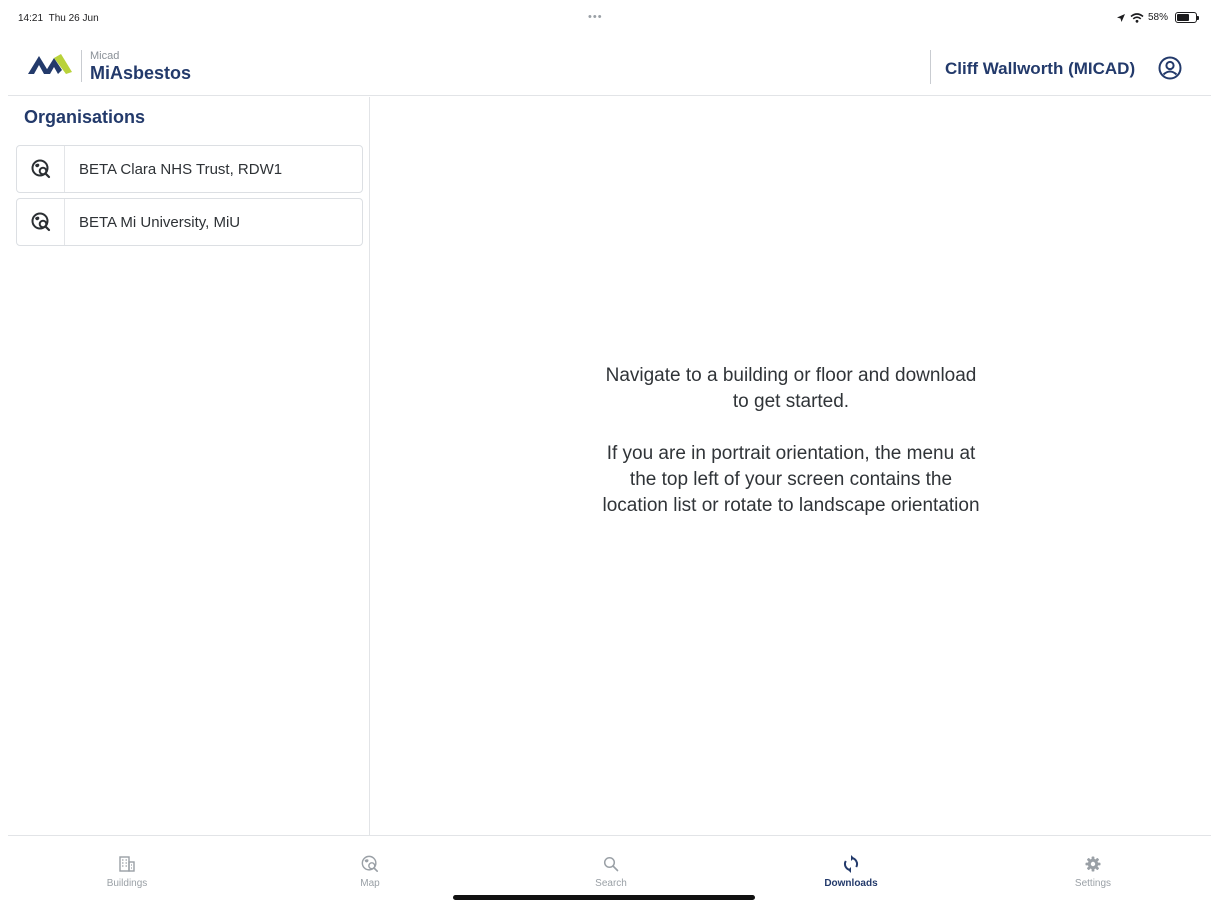  I want to click on tab-label: Map, so click(370, 883).